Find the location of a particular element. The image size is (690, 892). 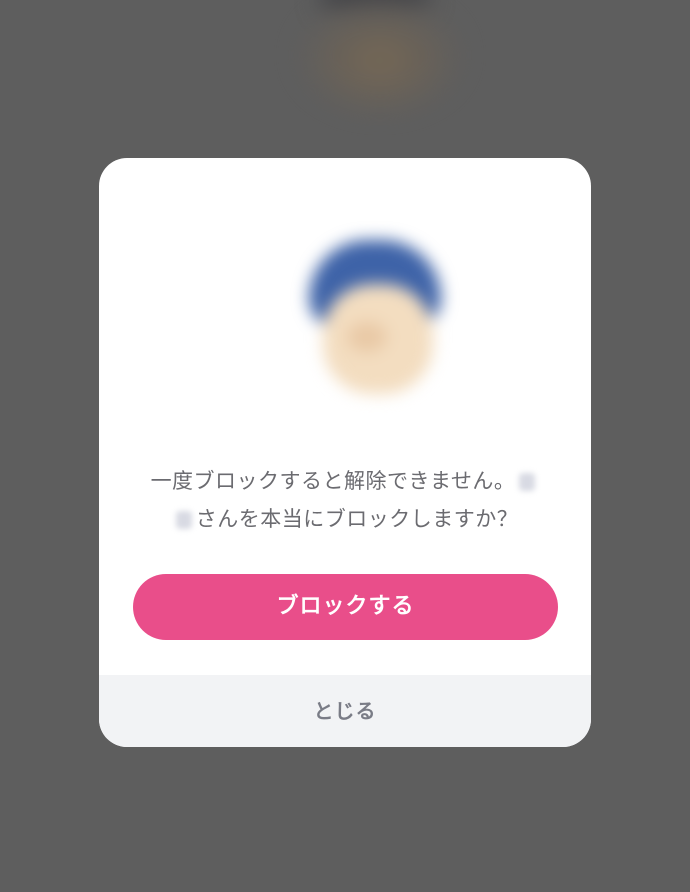

close-button: とじる is located at coordinates (345, 711).